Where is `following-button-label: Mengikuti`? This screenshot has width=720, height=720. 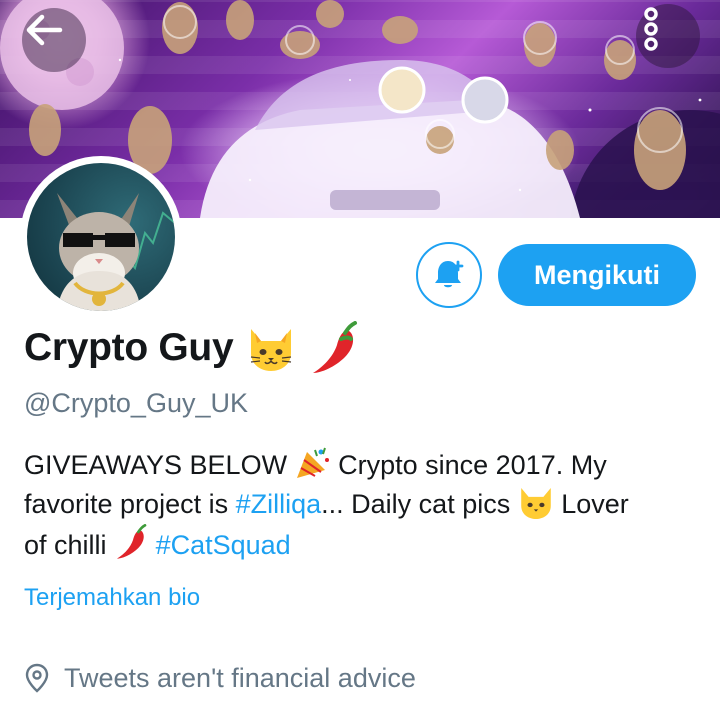 following-button-label: Mengikuti is located at coordinates (597, 274).